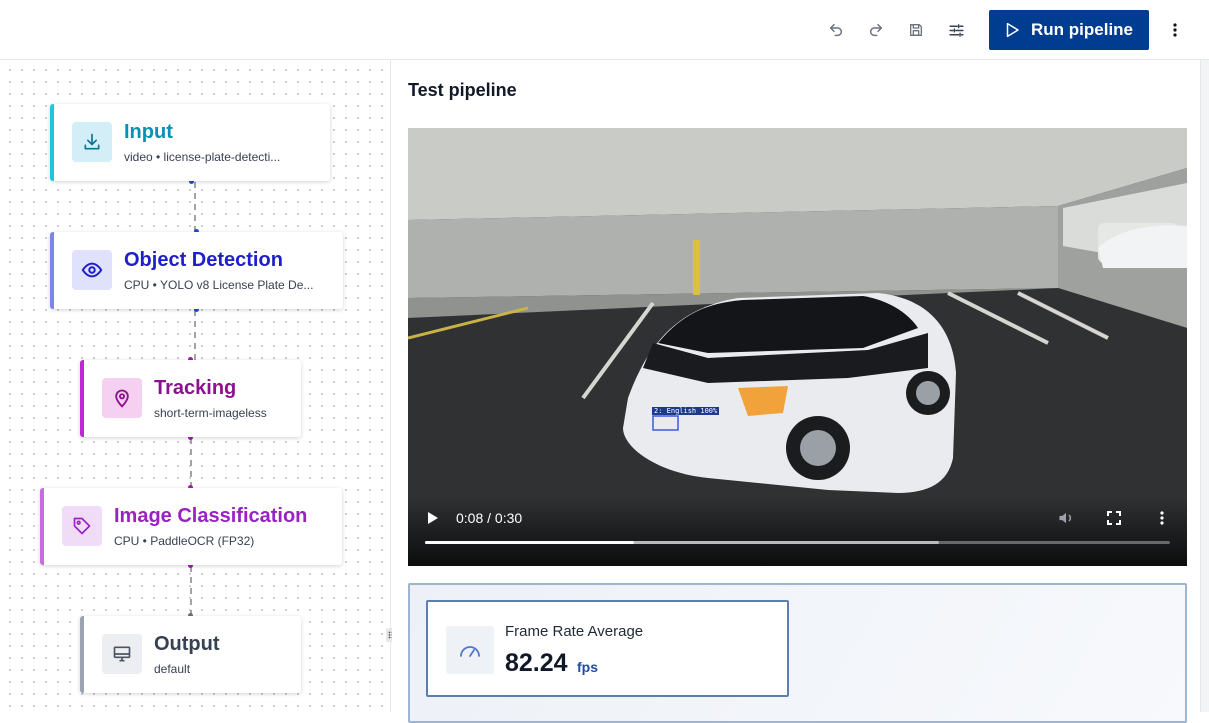  Describe the element at coordinates (148, 132) in the screenshot. I see `node-title: Input` at that location.